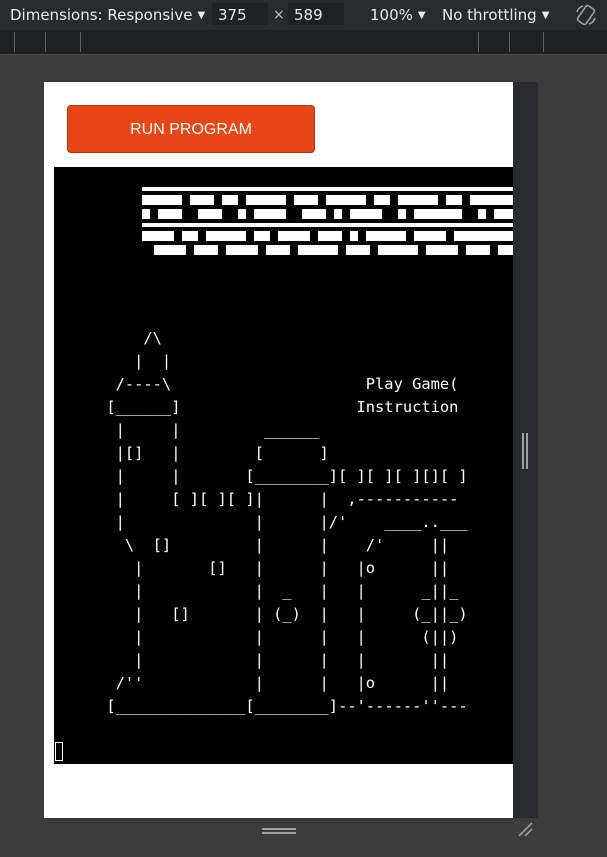  Describe the element at coordinates (191, 129) in the screenshot. I see `run-program-button: RUN PROGRAM` at that location.